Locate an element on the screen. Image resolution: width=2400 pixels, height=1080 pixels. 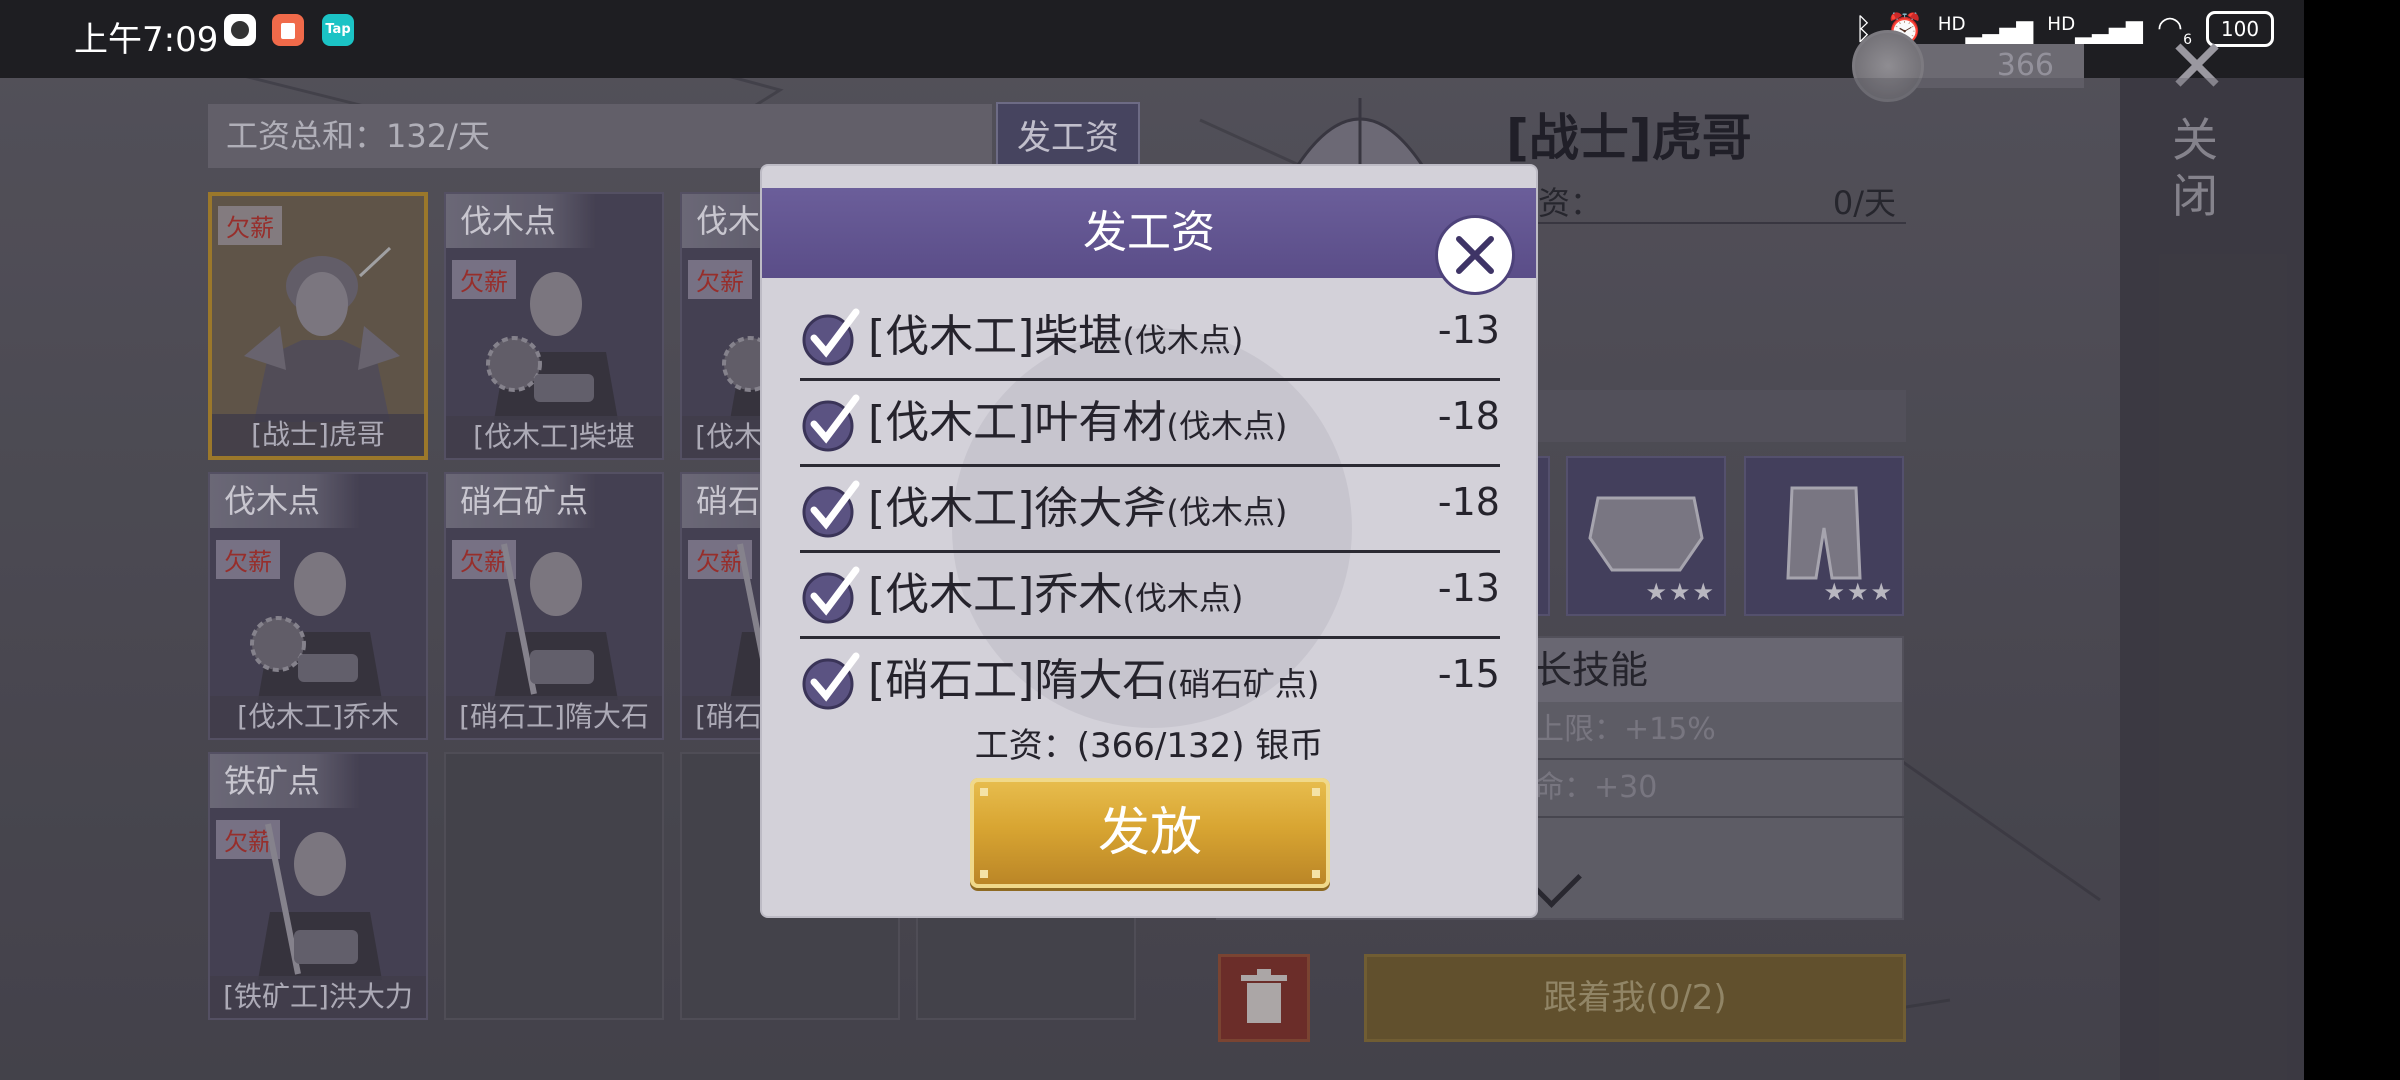
dialog-header: 发工资 is located at coordinates (1149, 240).